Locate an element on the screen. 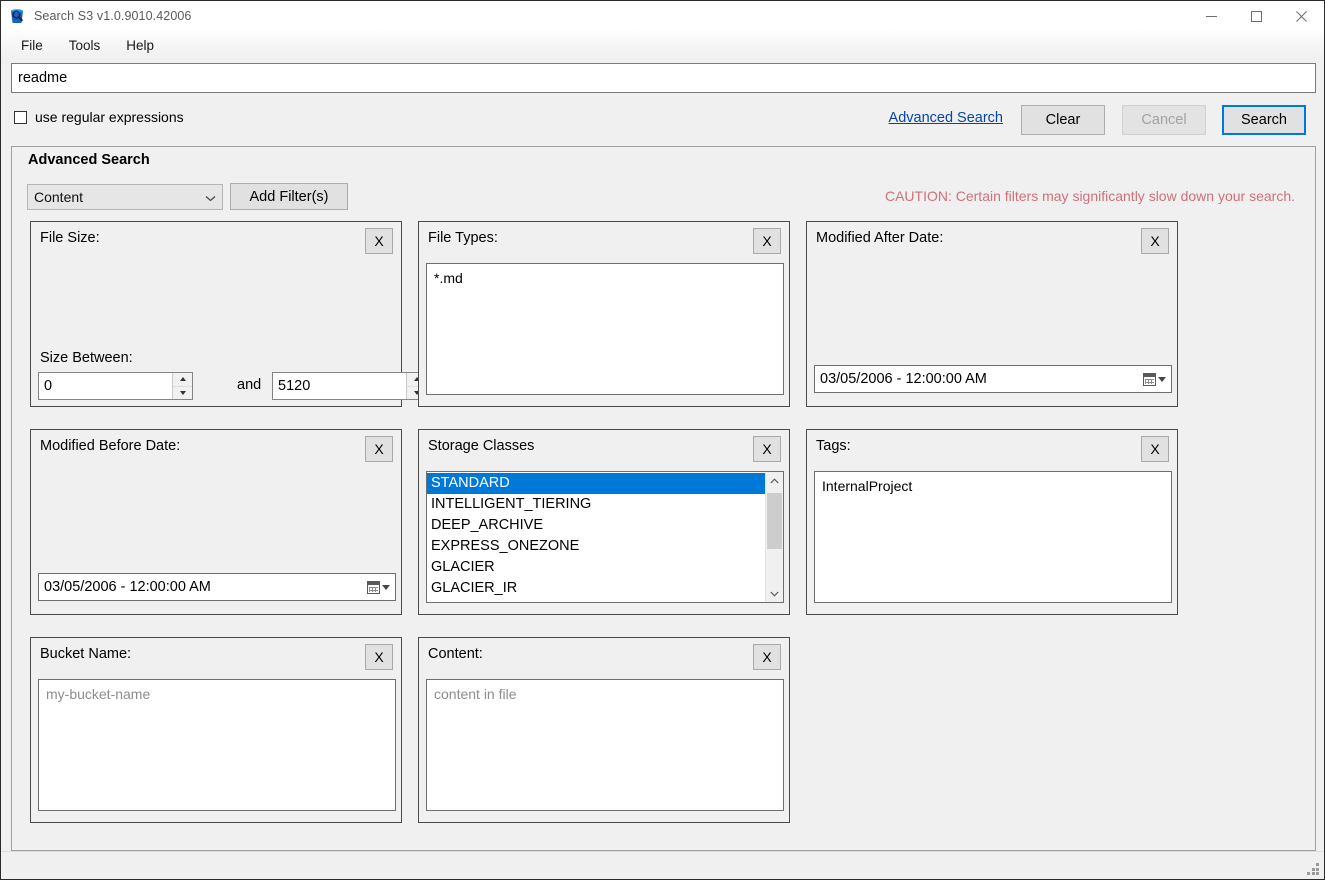 Image resolution: width=1325 pixels, height=880 pixels. modified-before-date-value: 03/05/2006 - 12:00:00 AM is located at coordinates (127, 587).